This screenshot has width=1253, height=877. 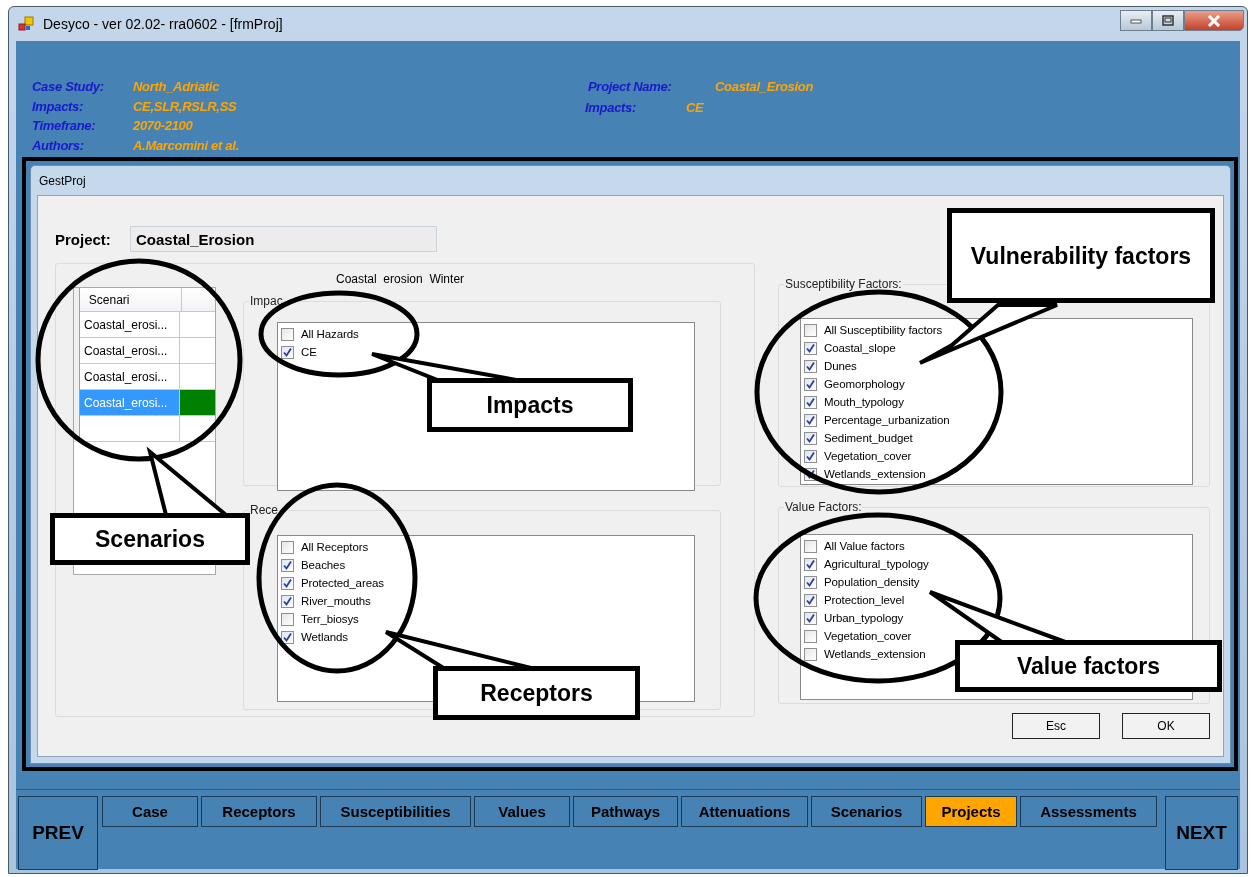 What do you see at coordinates (83, 239) in the screenshot?
I see `project-label: Project:` at bounding box center [83, 239].